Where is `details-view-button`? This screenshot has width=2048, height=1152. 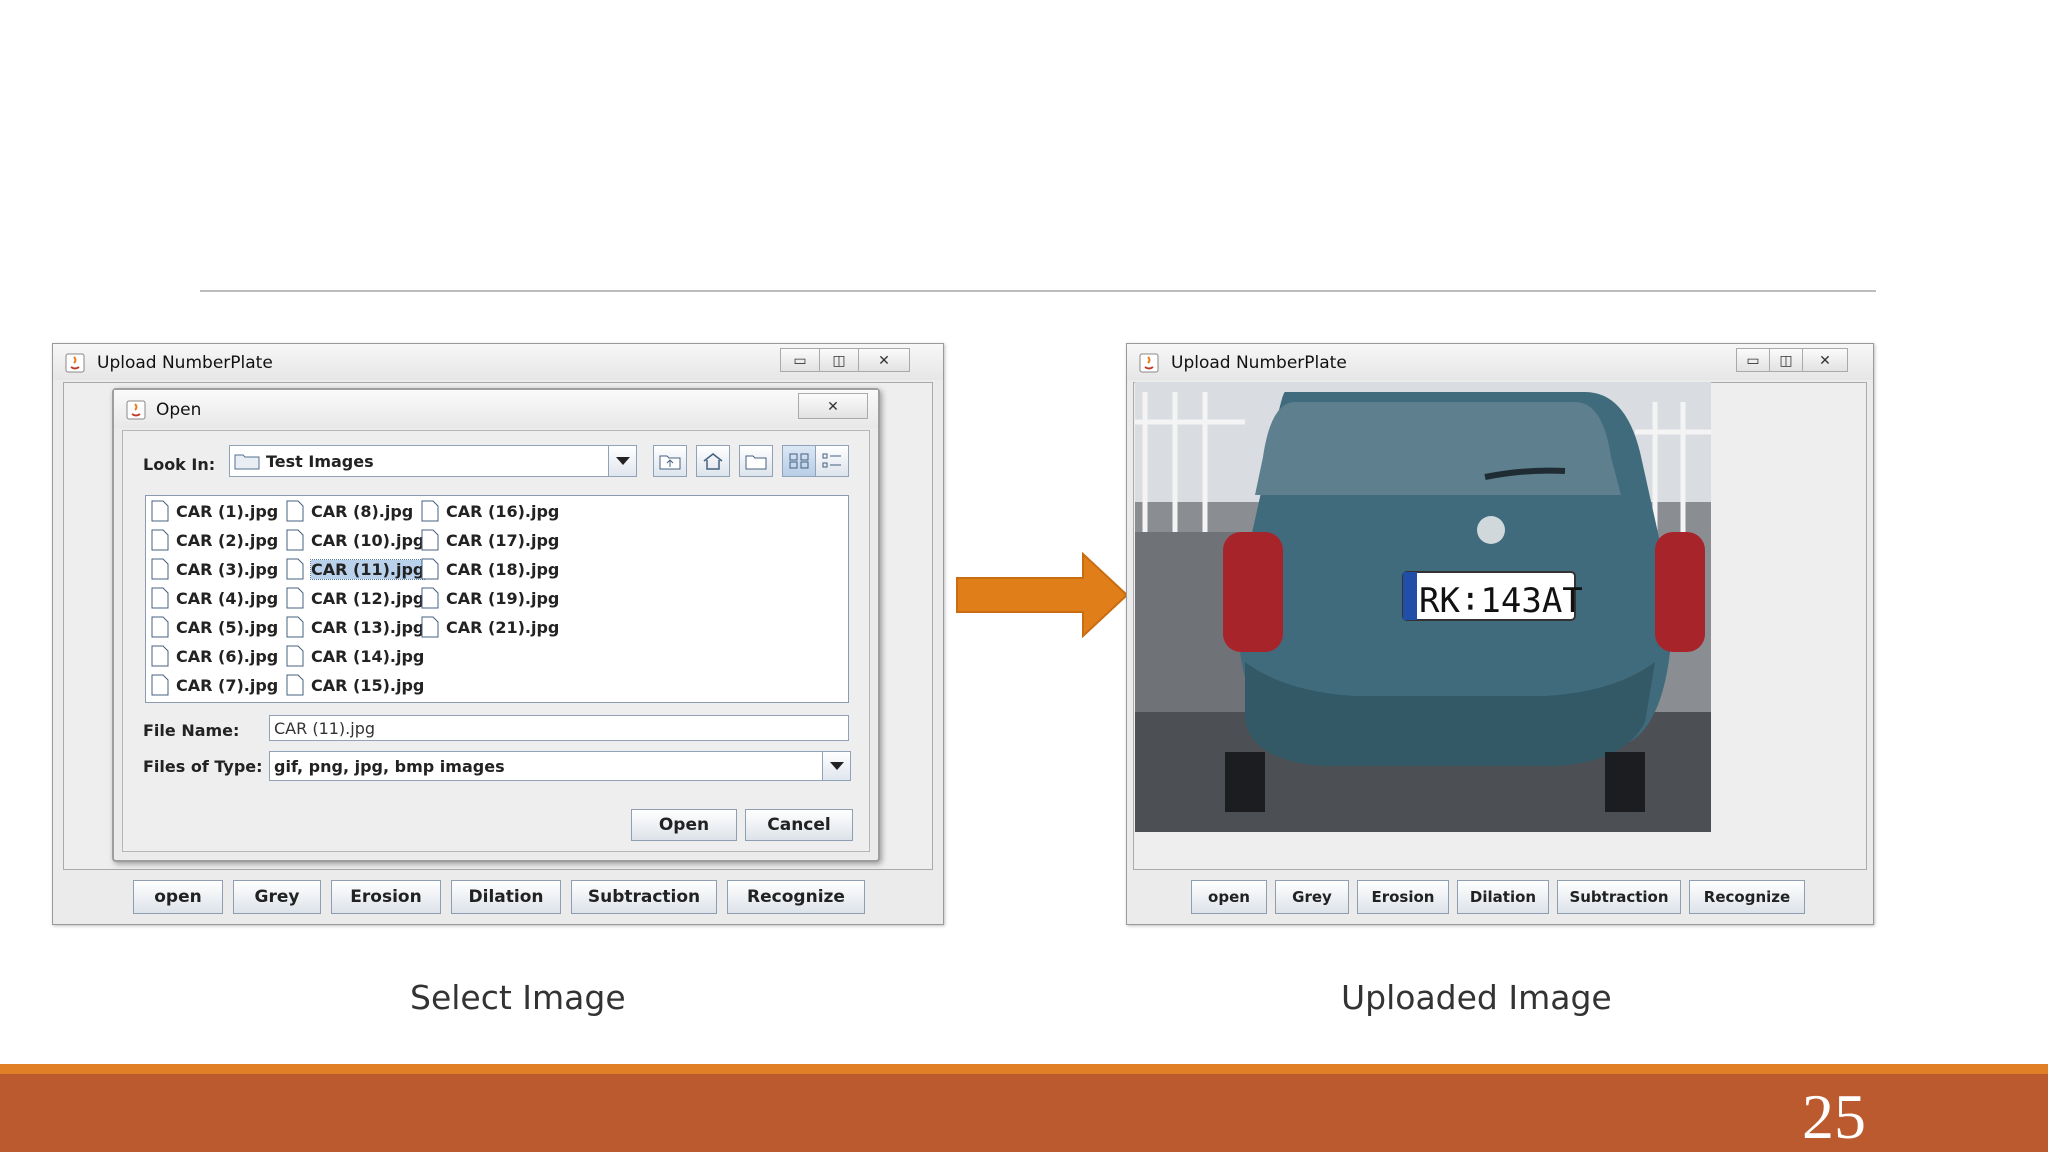
details-view-button is located at coordinates (832, 461).